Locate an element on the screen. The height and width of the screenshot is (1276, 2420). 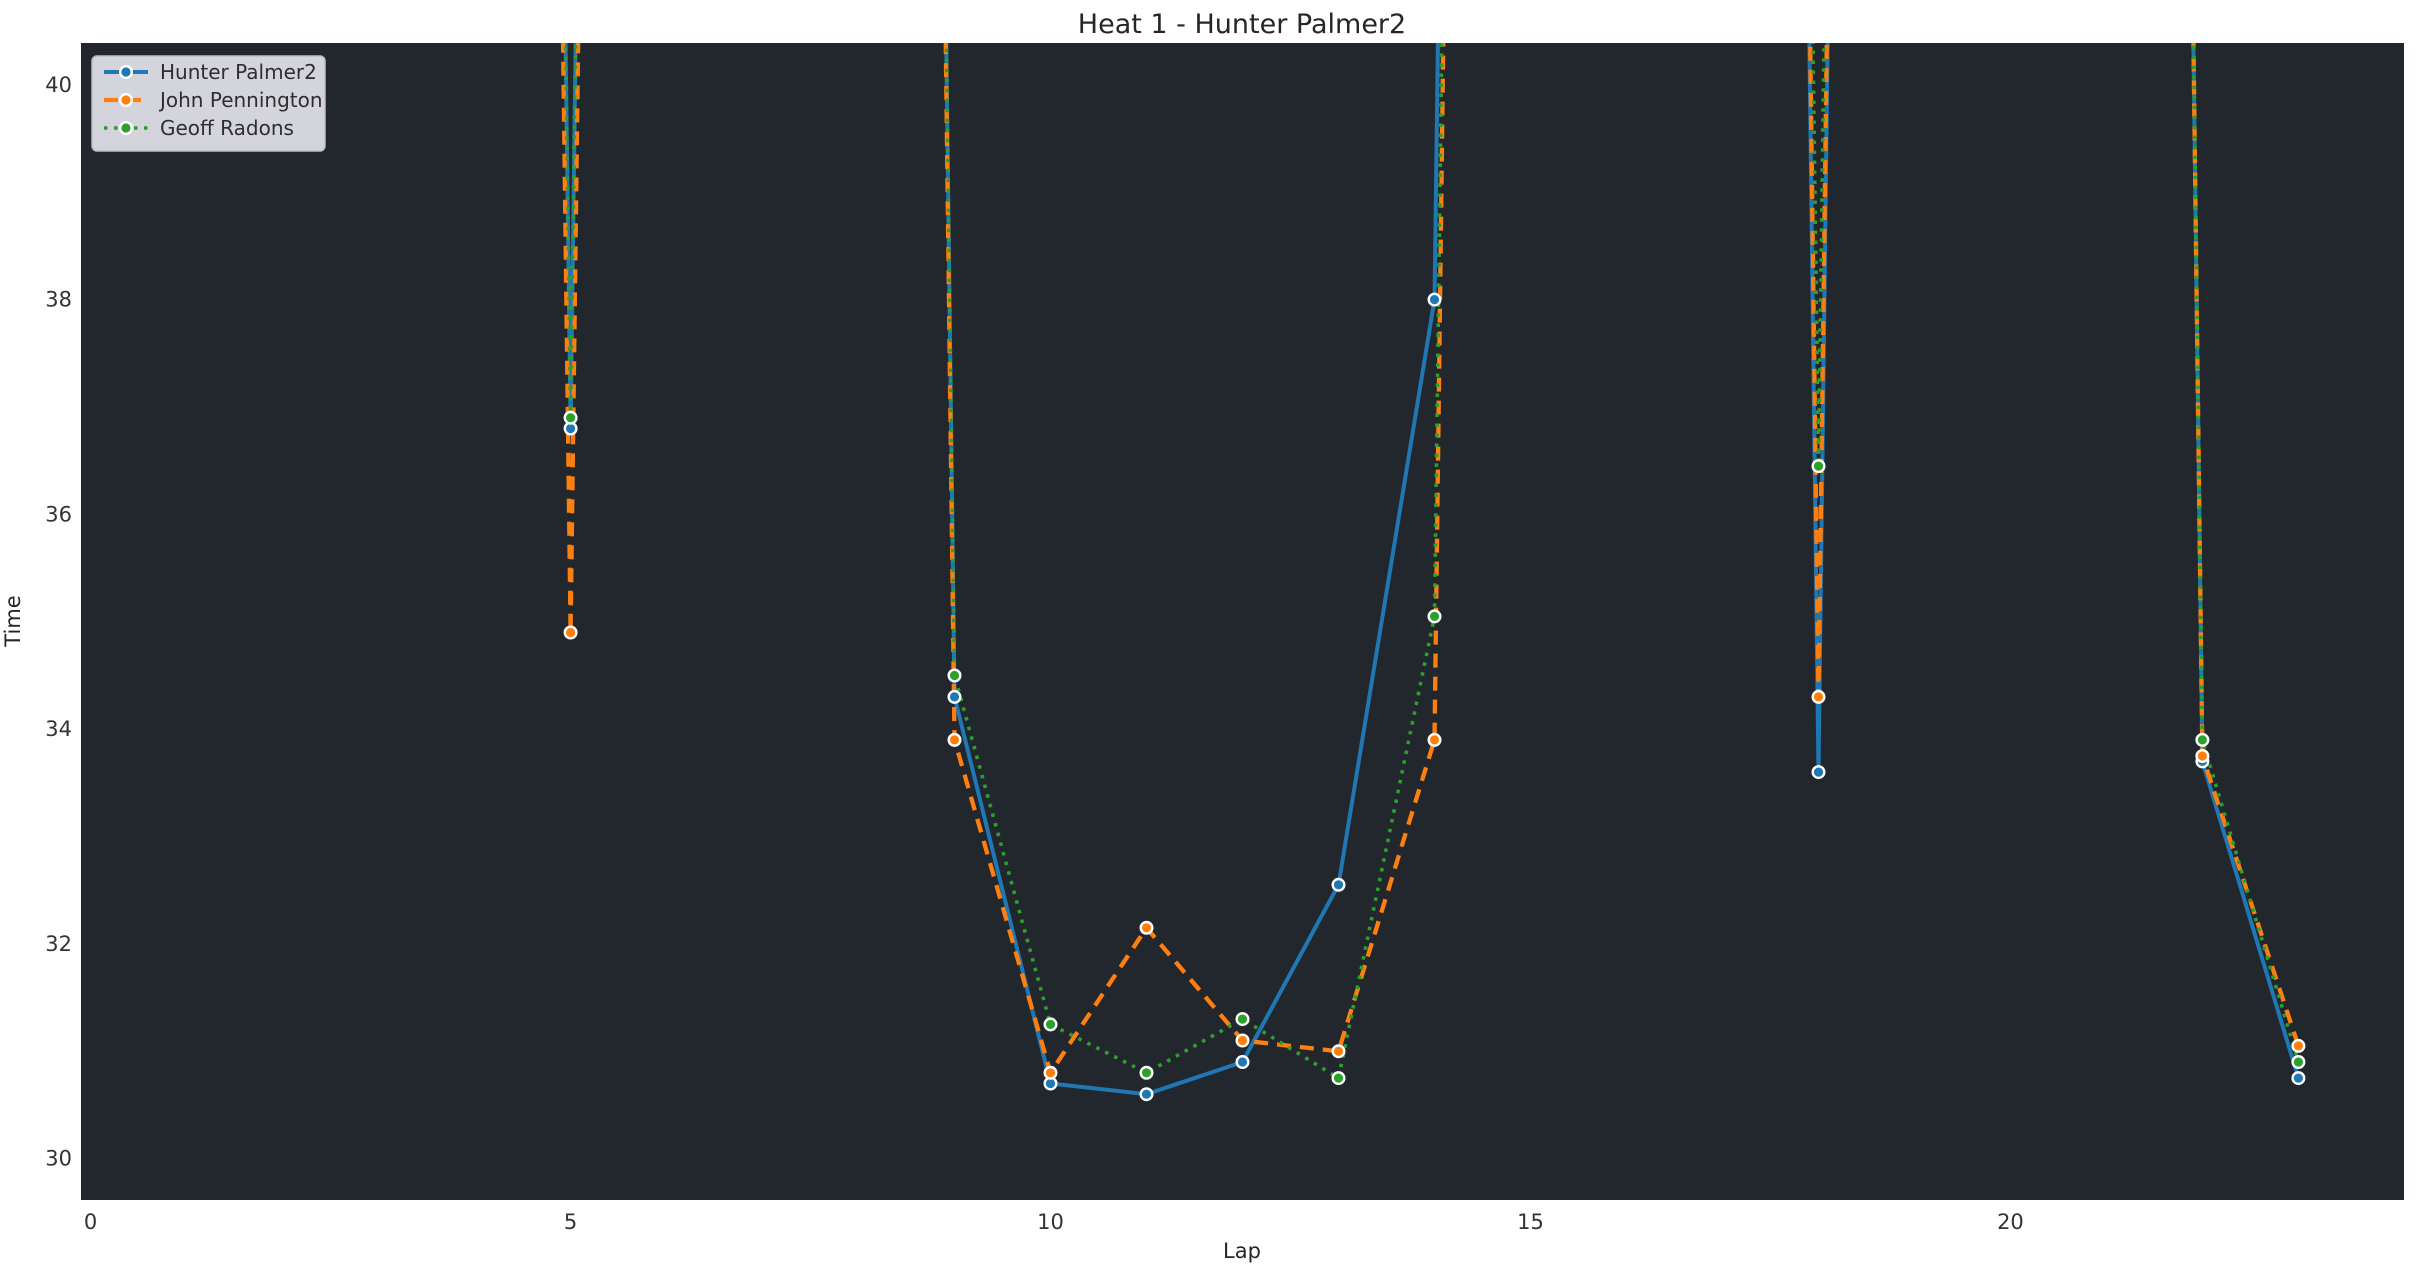
y-tick-label-38: 38 is located at coordinates (58, 300).